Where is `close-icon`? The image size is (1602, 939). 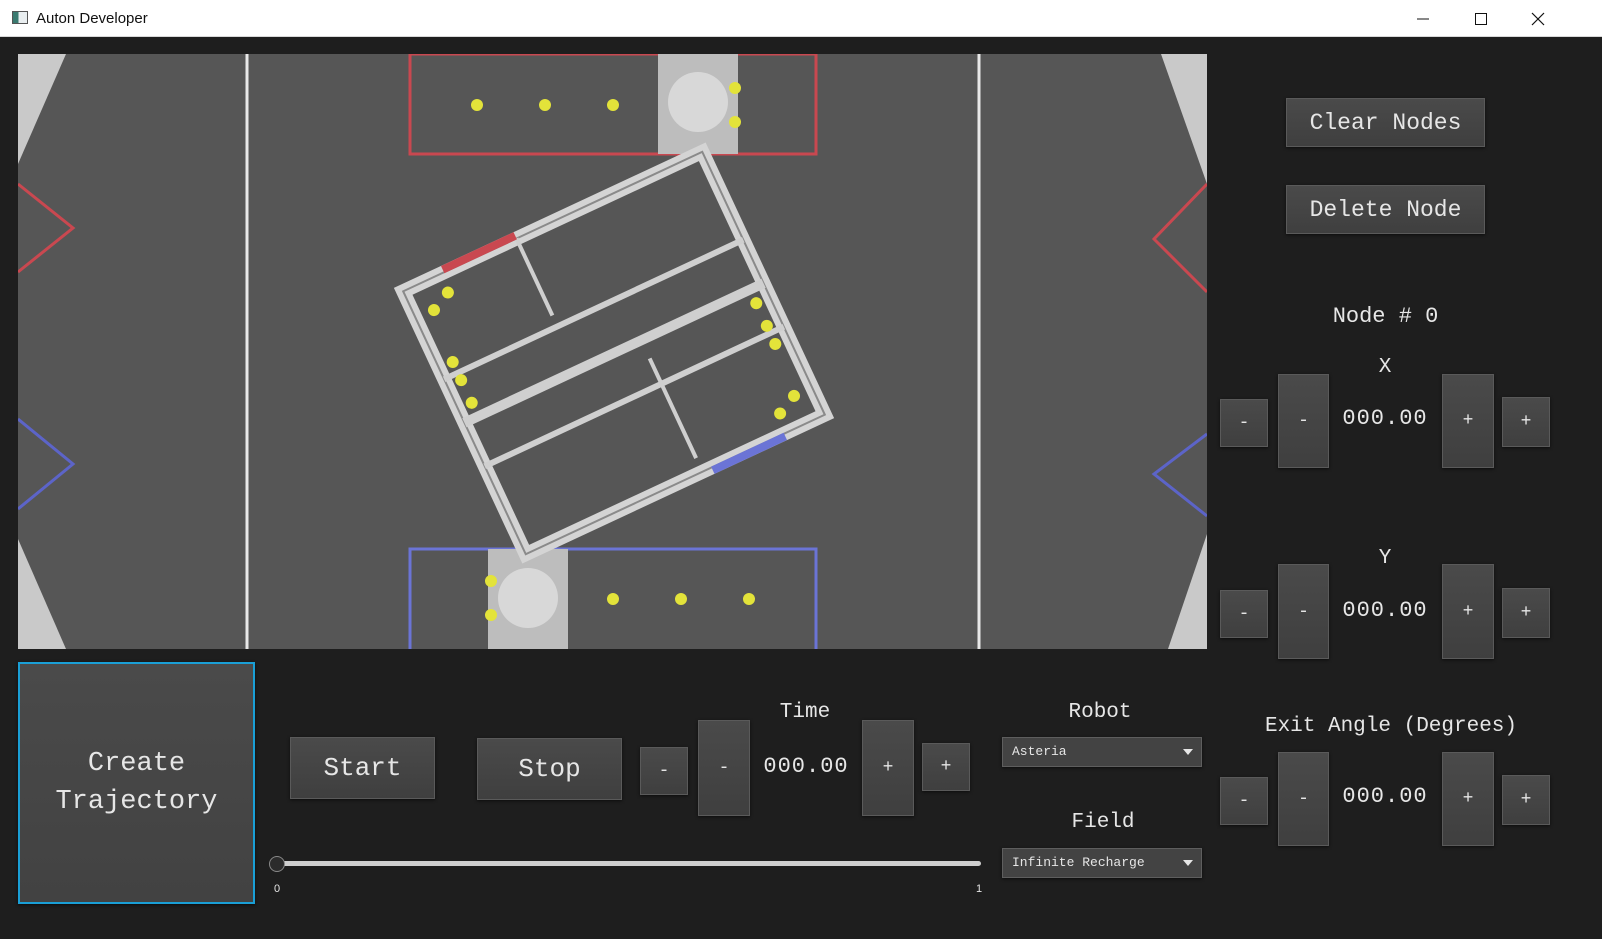
close-icon is located at coordinates (1538, 19).